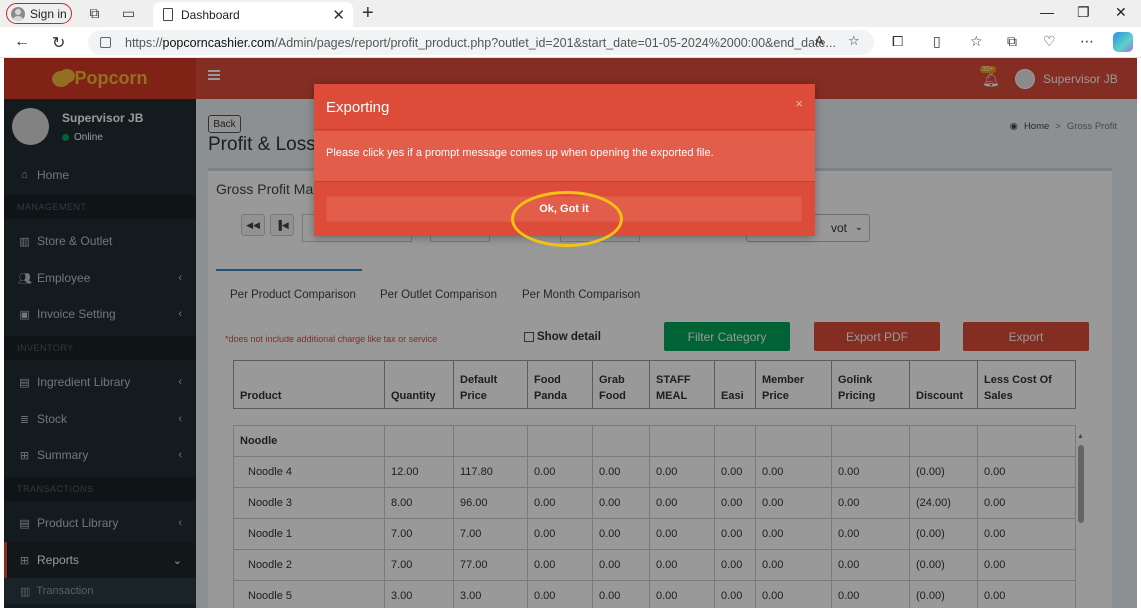 The width and height of the screenshot is (1141, 608). What do you see at coordinates (976, 41) in the screenshot?
I see `favorites-icon: ☆` at bounding box center [976, 41].